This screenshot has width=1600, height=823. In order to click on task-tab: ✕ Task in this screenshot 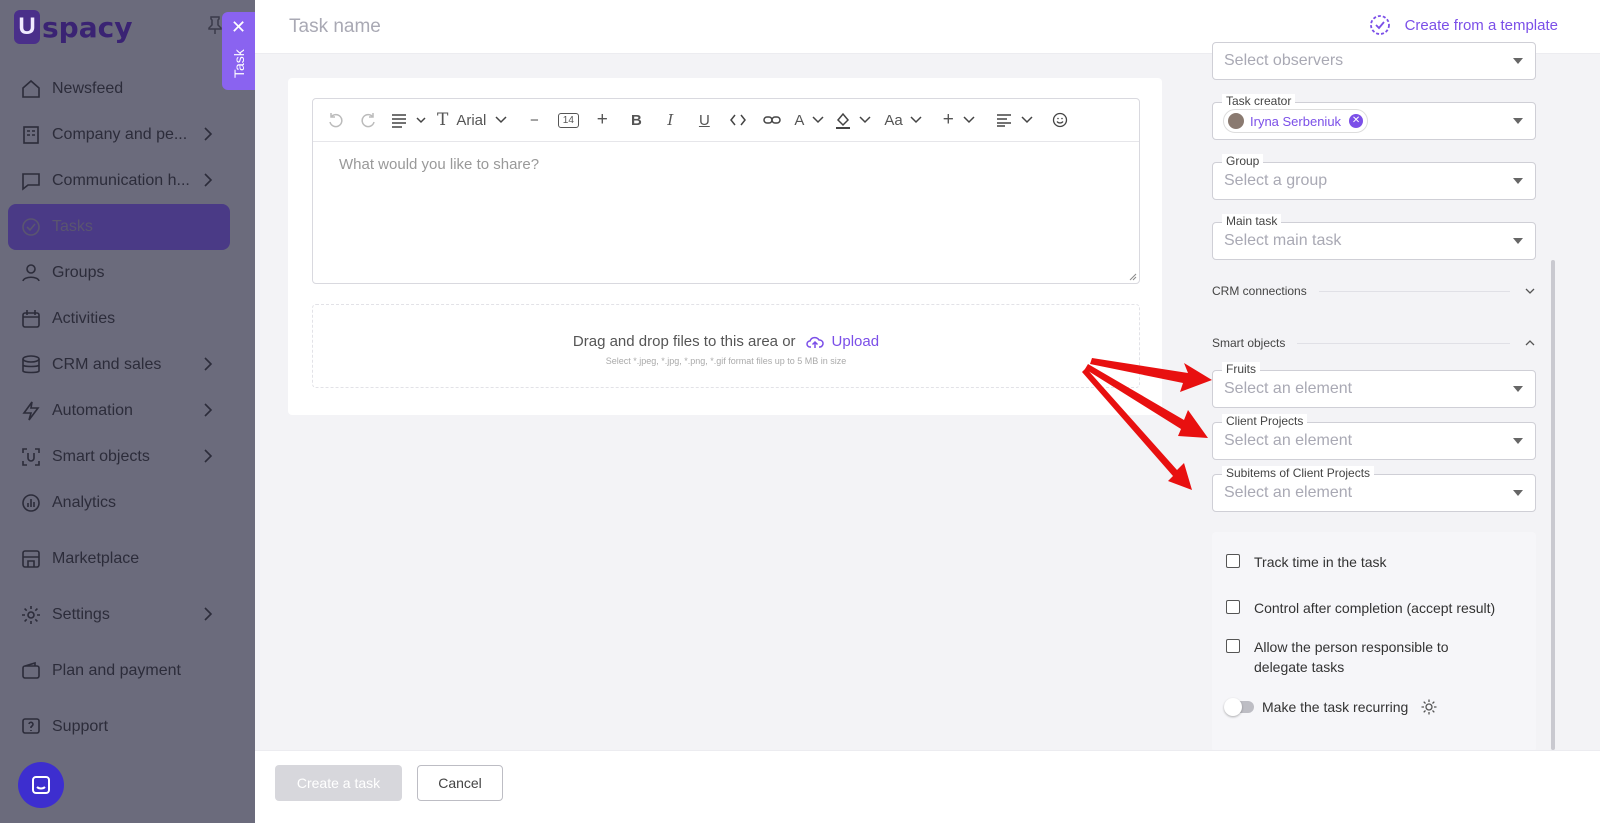, I will do `click(238, 51)`.